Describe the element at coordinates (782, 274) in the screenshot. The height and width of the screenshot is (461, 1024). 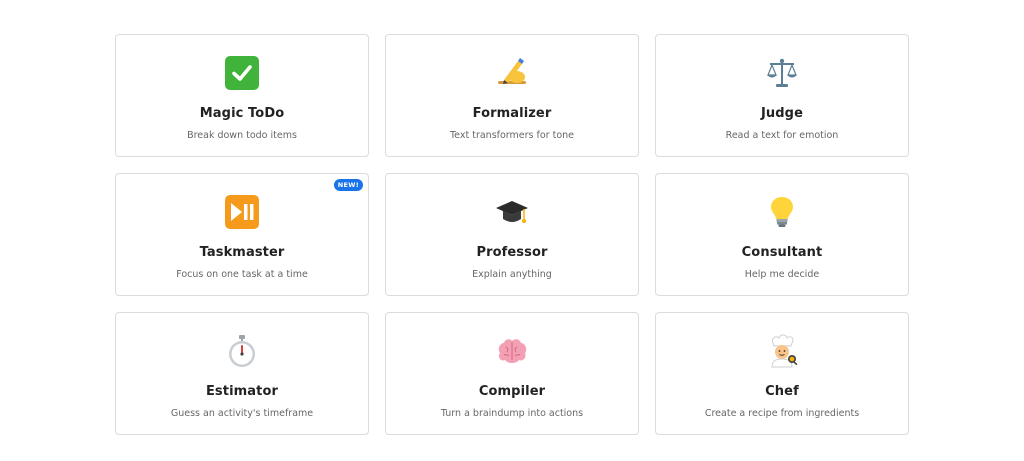
I see `card-description: Help me decide` at that location.